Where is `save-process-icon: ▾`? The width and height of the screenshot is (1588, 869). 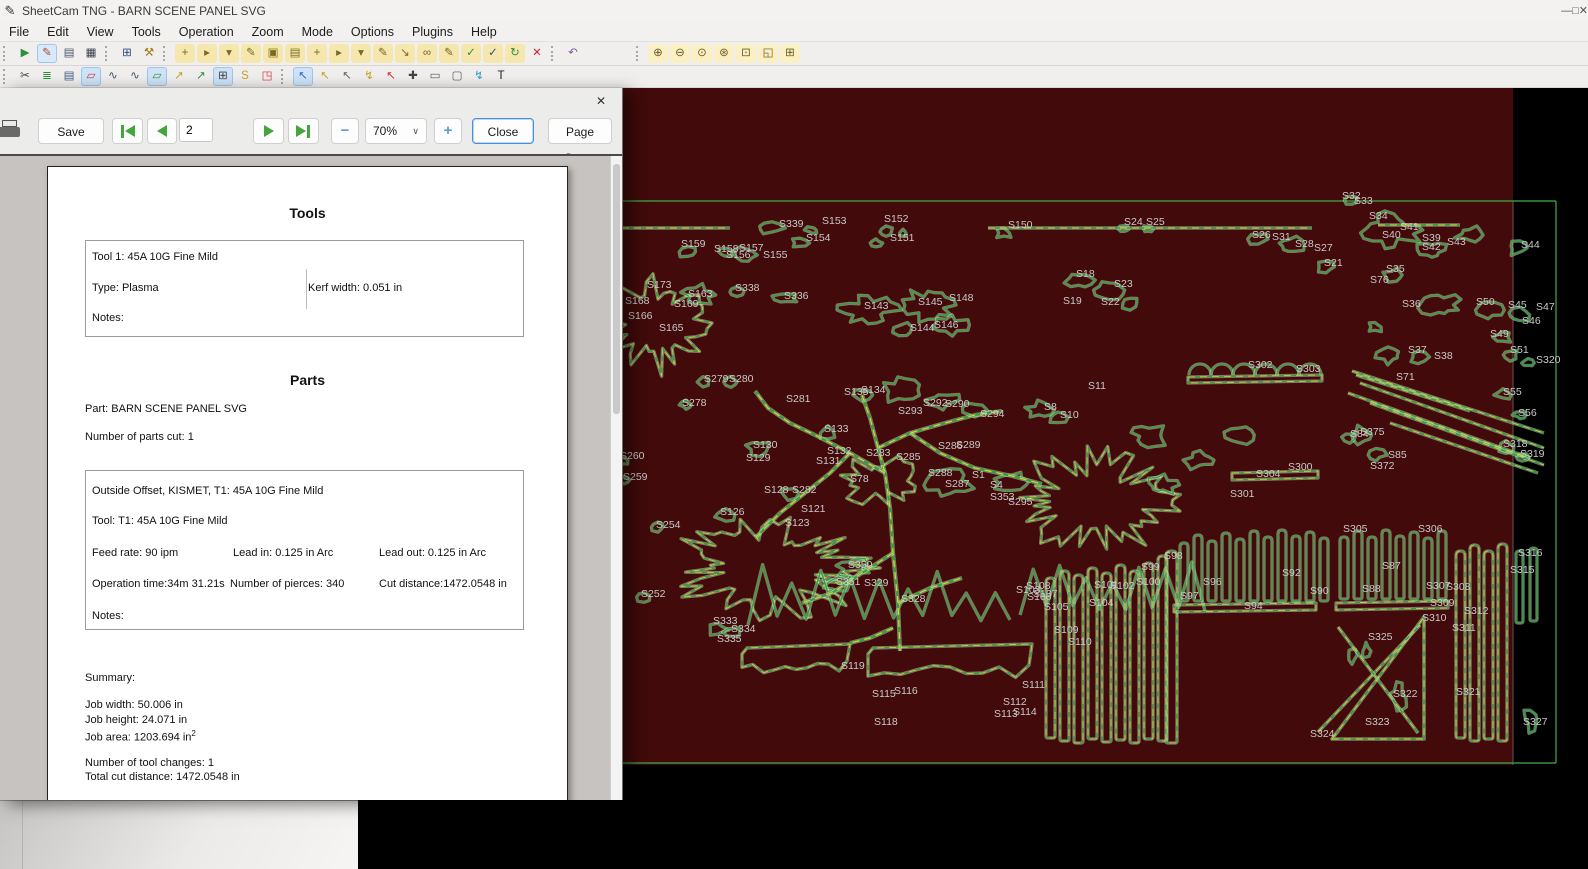
save-process-icon: ▾ is located at coordinates (361, 53).